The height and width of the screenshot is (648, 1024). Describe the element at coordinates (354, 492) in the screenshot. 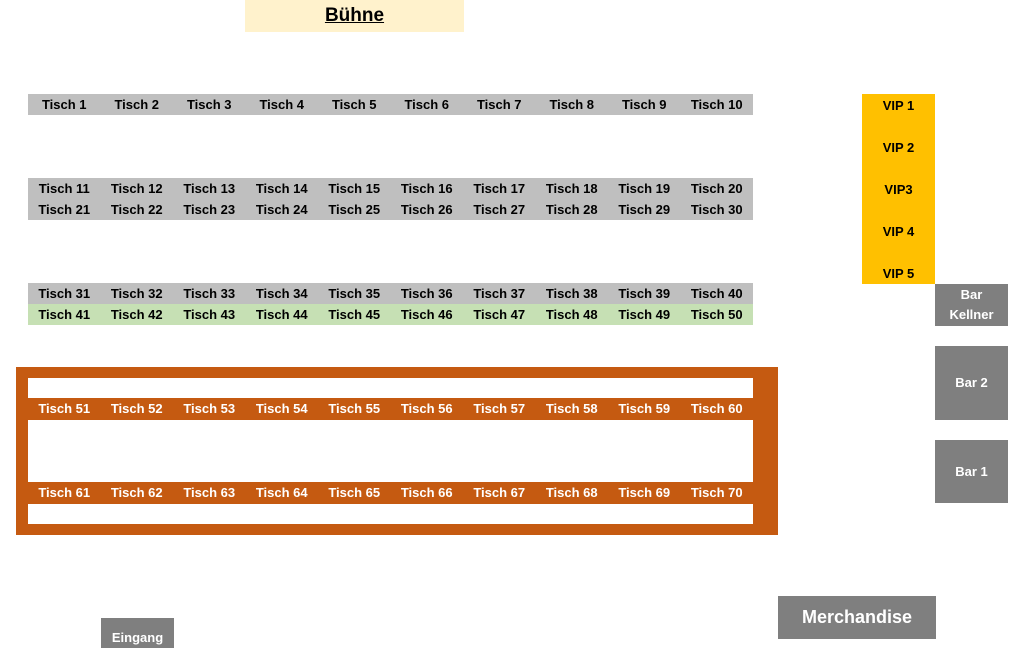

I see `table-seat: Tisch 65` at that location.